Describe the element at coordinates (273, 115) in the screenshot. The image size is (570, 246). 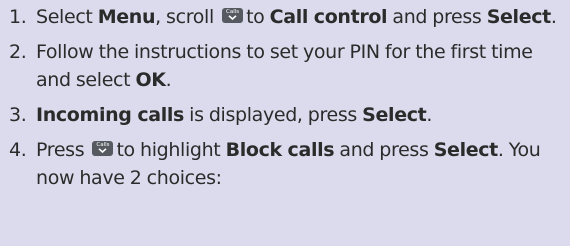
I see `step-text: is displayed, press` at that location.